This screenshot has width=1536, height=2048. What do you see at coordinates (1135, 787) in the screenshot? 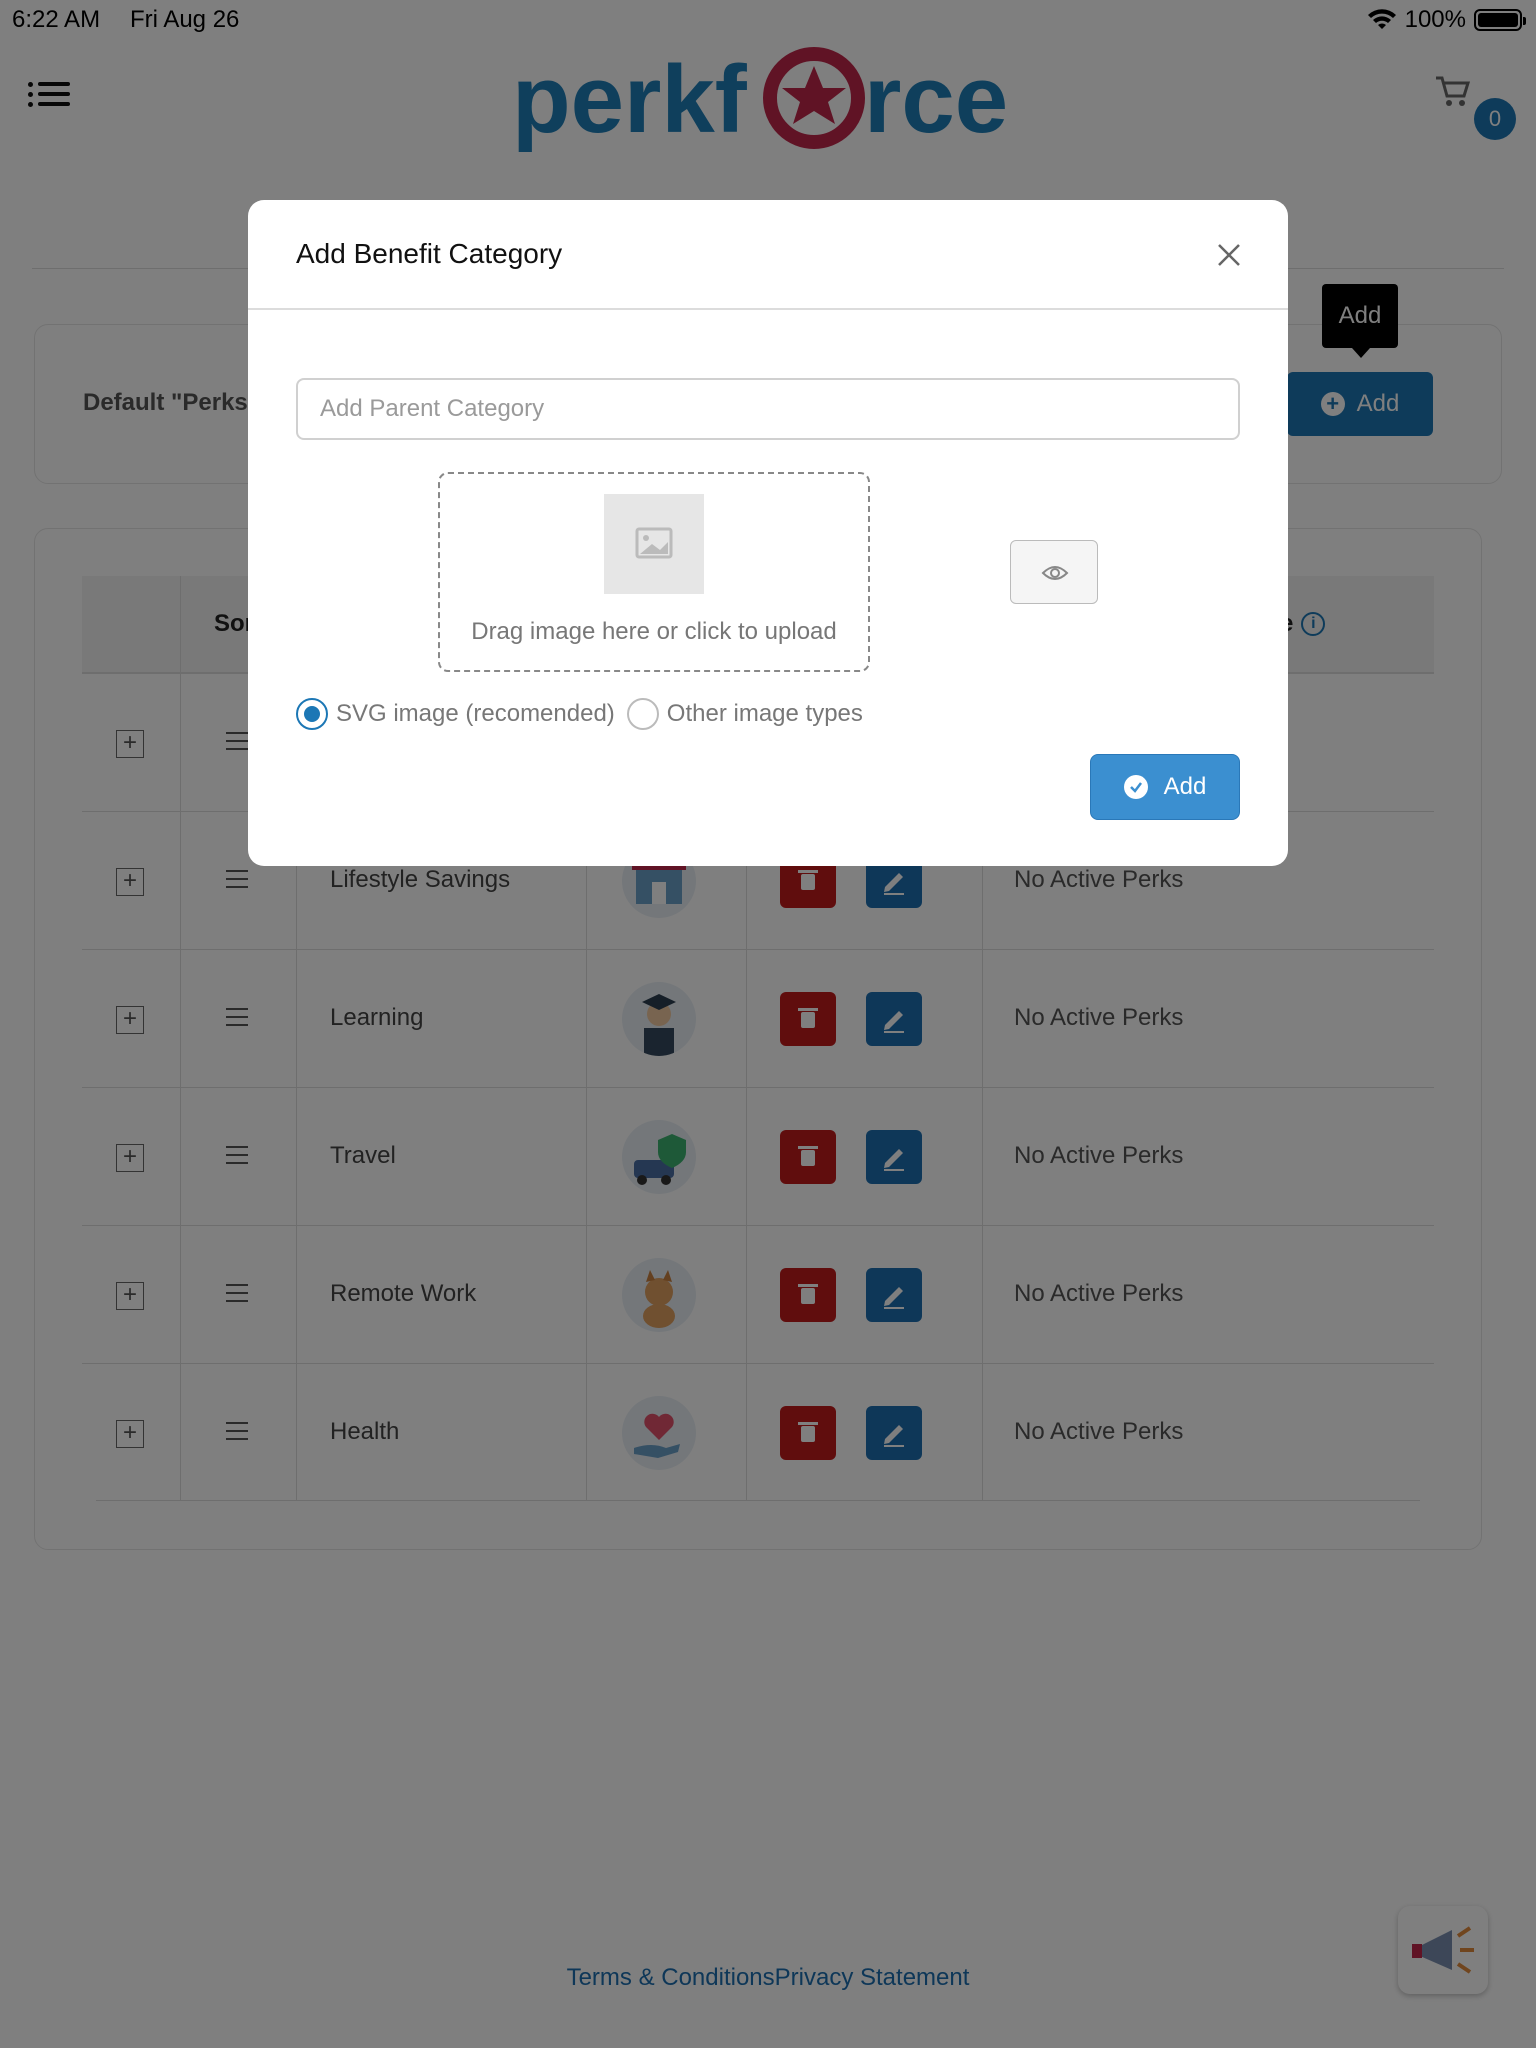
I see `check-circle-icon` at bounding box center [1135, 787].